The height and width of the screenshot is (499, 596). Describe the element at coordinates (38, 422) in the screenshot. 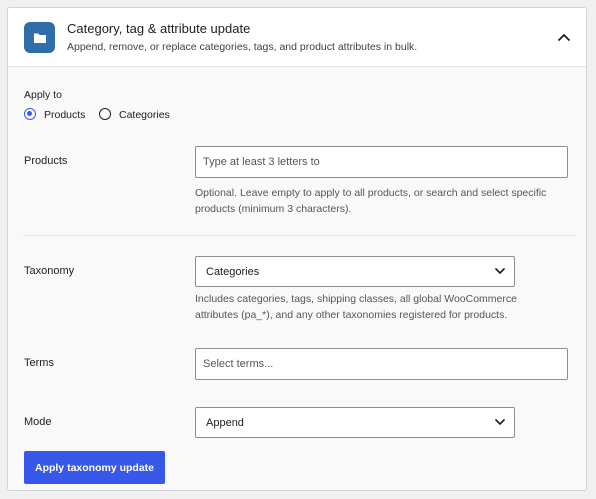

I see `mode-label: Mode` at that location.